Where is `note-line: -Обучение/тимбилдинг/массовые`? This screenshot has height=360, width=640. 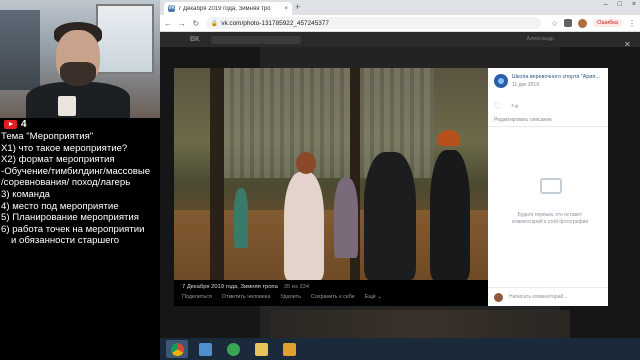 note-line: -Обучение/тимбилдинг/массовые is located at coordinates (76, 171).